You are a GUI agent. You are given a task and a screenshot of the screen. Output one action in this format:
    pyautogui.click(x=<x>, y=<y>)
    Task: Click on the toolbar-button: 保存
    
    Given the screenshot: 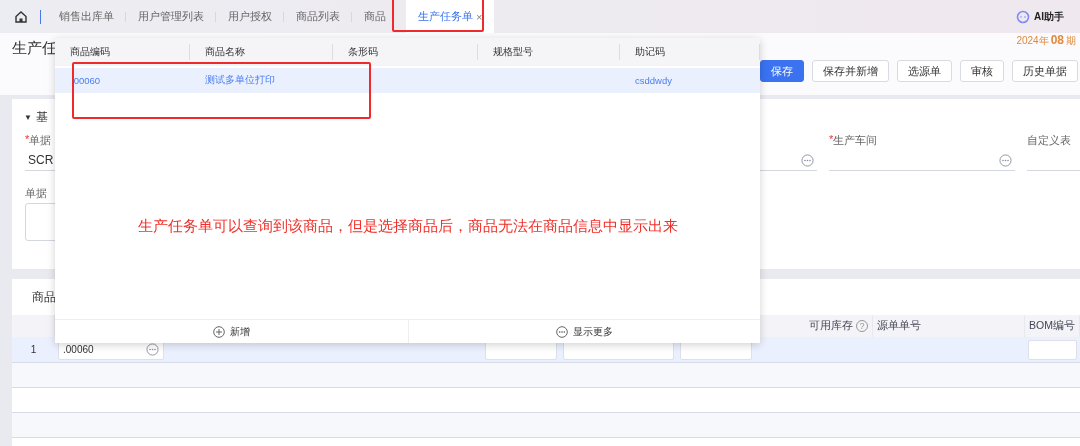 What is the action you would take?
    pyautogui.click(x=782, y=71)
    